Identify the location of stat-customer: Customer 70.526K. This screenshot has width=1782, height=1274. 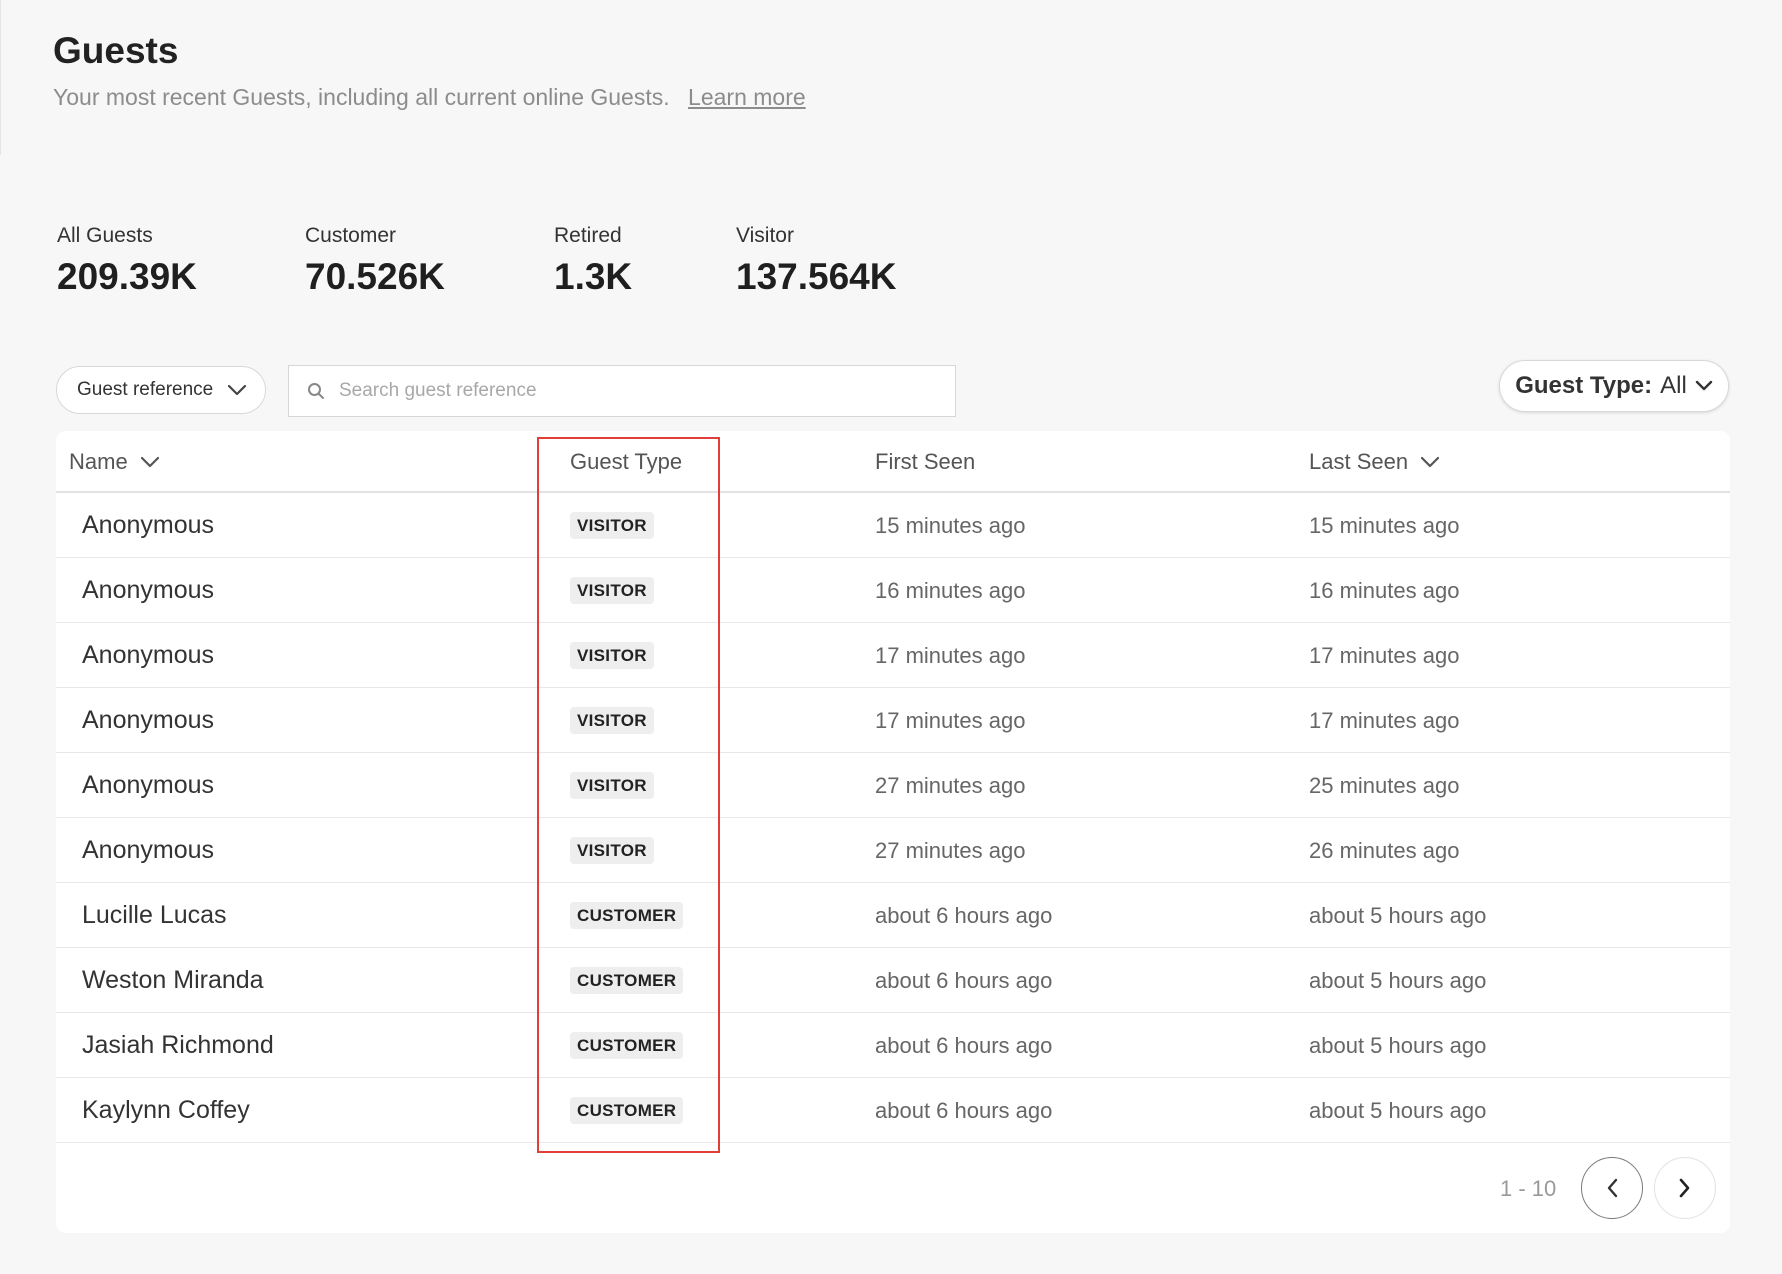
(375, 261).